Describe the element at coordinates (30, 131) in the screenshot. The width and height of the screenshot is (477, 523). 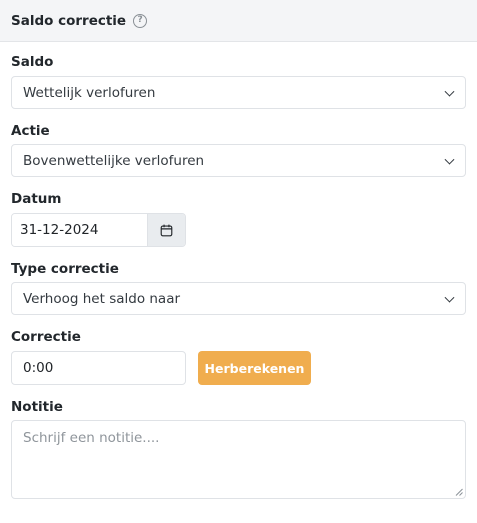
I see `actie-label: Actie` at that location.